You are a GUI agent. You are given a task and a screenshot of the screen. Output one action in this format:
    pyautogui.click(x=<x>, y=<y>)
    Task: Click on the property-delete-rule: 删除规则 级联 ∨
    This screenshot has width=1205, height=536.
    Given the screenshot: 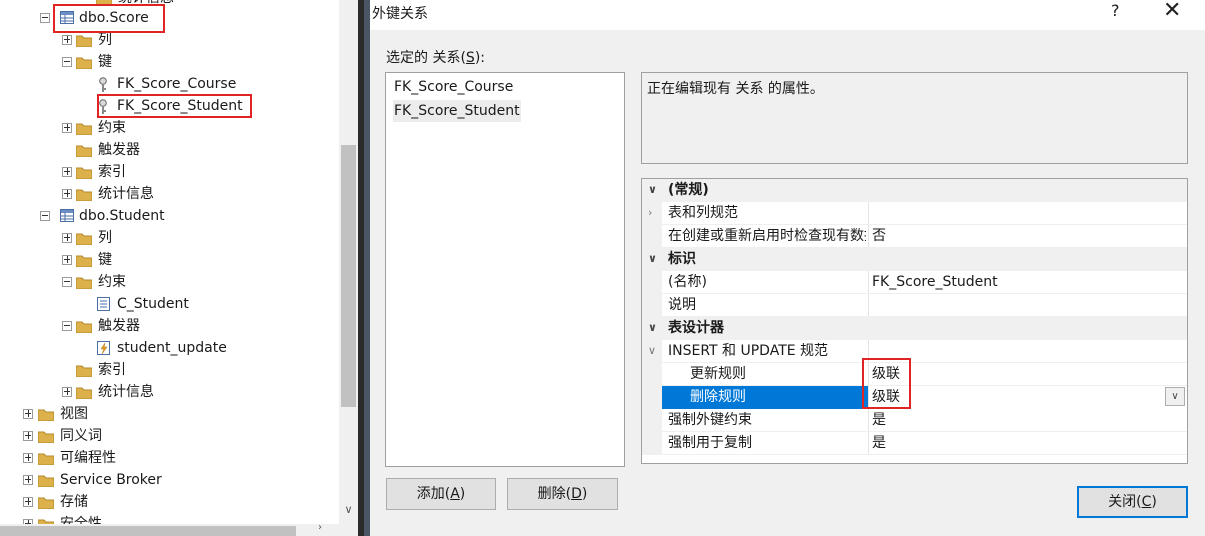 What is the action you would take?
    pyautogui.click(x=914, y=397)
    